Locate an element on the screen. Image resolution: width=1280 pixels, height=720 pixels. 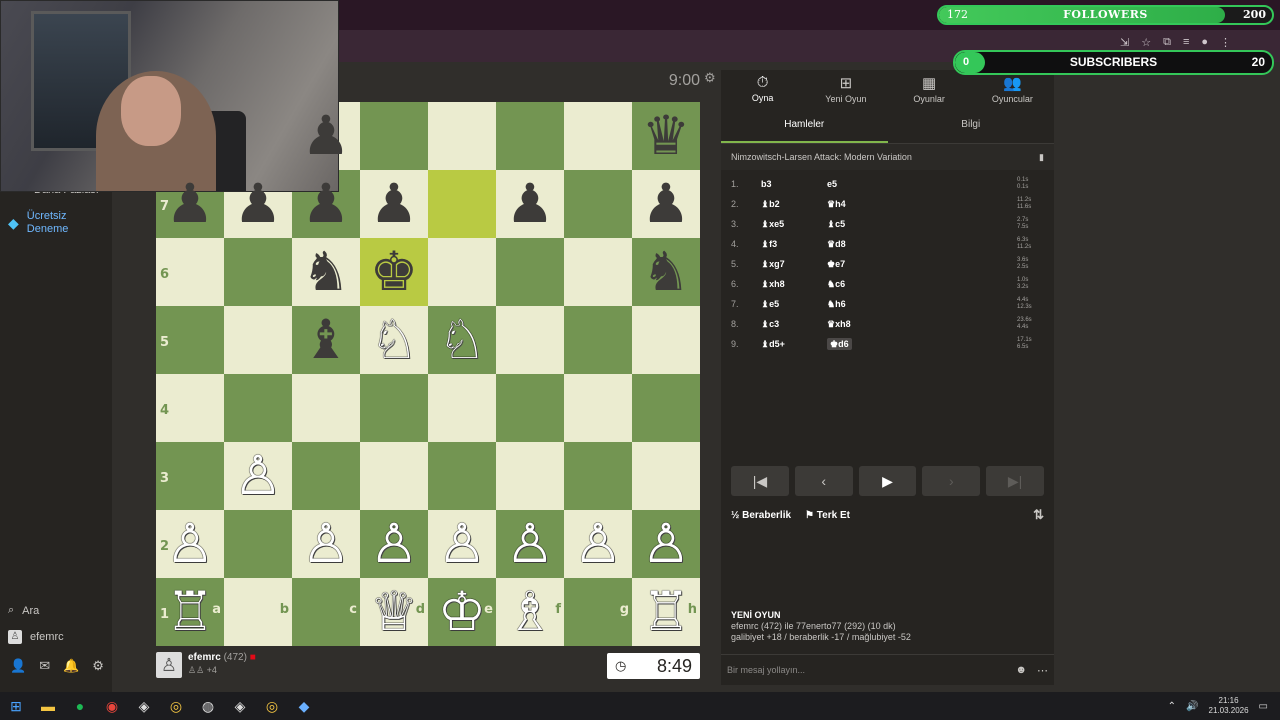
square-g6 is located at coordinates (598, 272).